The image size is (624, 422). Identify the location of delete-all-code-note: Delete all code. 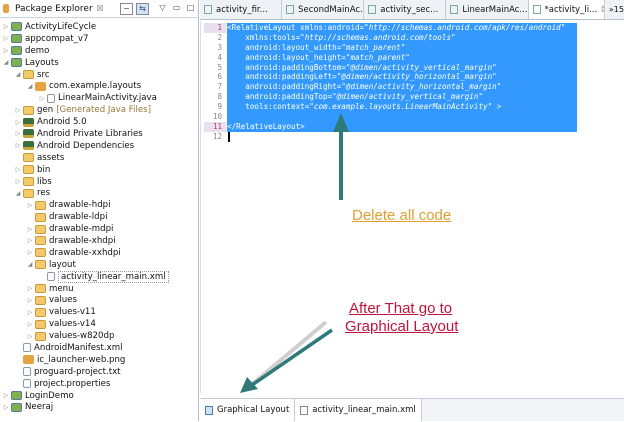
(402, 215).